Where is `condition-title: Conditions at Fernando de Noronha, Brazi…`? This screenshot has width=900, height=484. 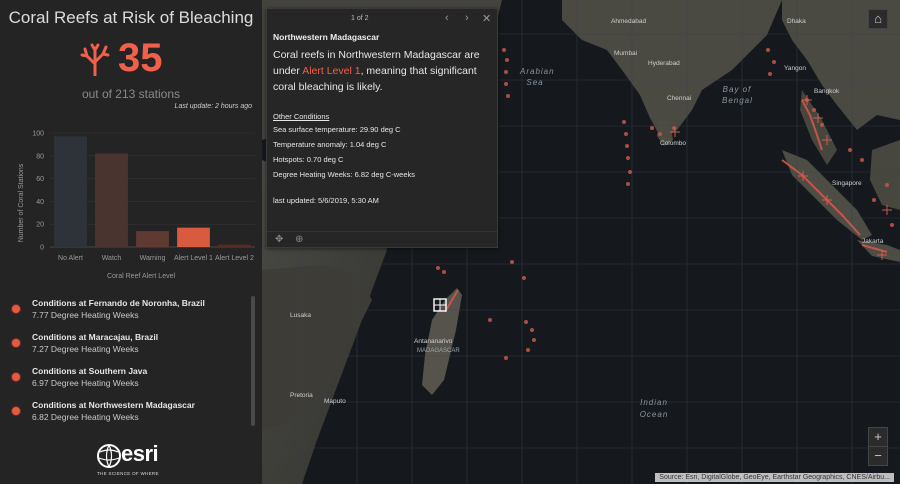
condition-title: Conditions at Fernando de Noronha, Brazi… is located at coordinates (118, 303).